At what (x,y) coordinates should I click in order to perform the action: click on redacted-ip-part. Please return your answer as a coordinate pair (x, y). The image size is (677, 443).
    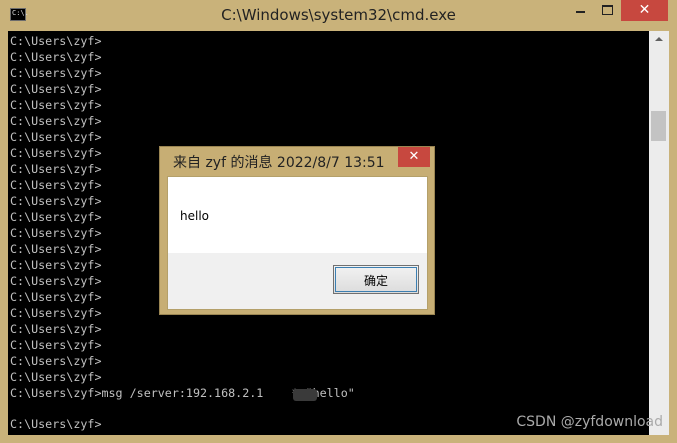
    Looking at the image, I should click on (305, 395).